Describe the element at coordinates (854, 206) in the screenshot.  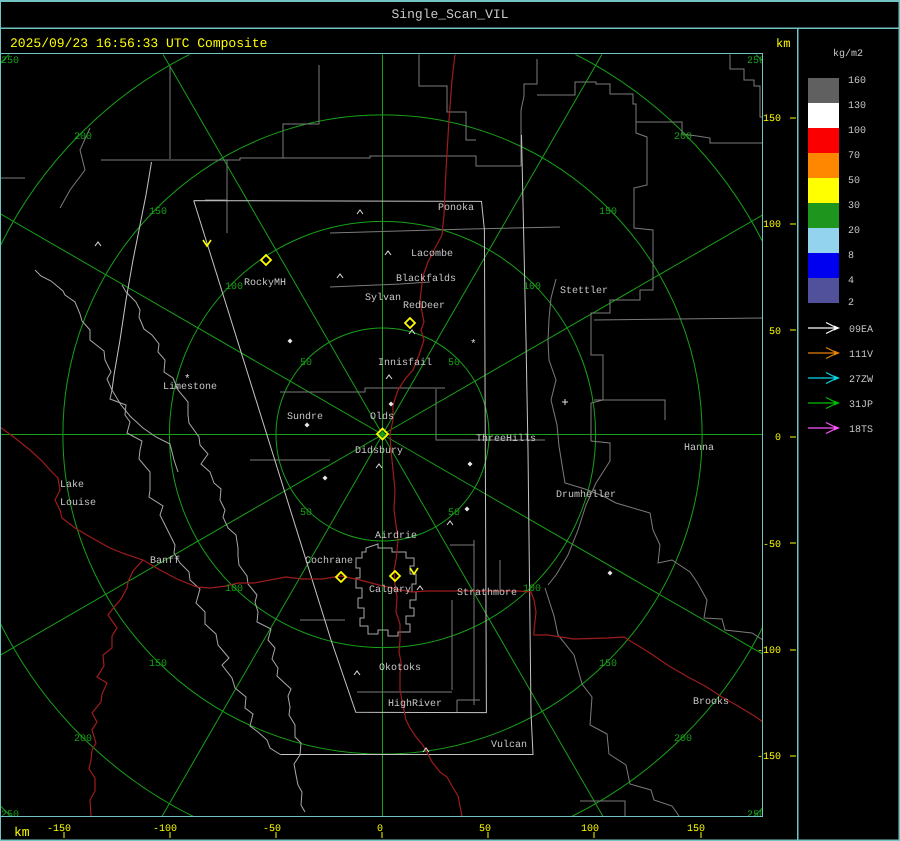
I see `svg-text: 30` at that location.